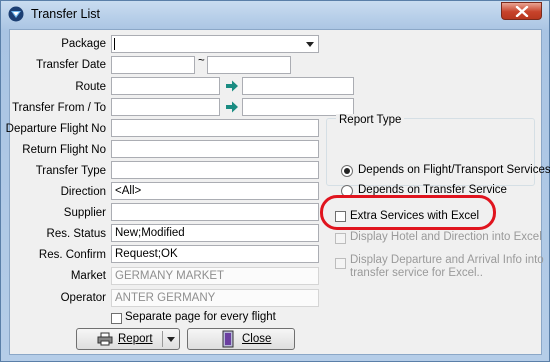 The image size is (550, 362). I want to click on radio-depends-flight, so click(347, 171).